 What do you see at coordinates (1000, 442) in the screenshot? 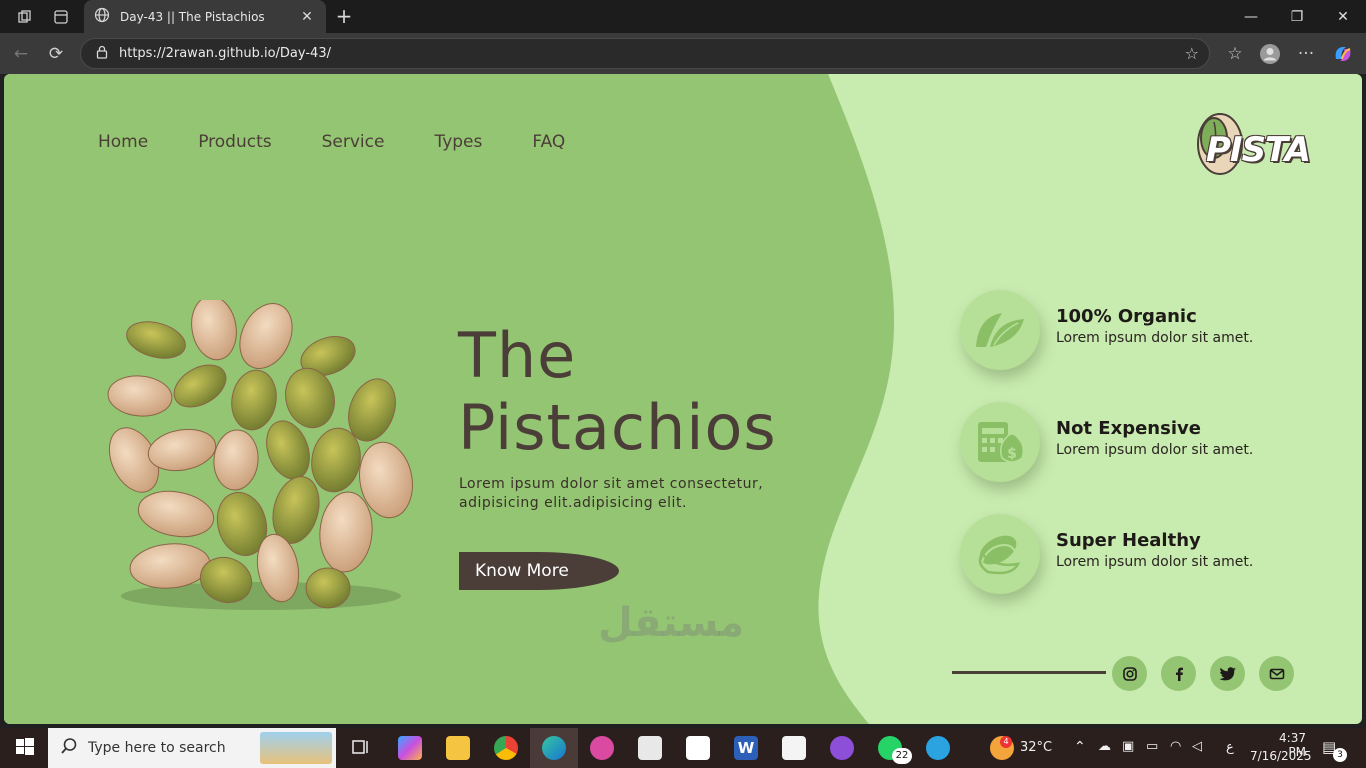
I see `money-icon: $` at bounding box center [1000, 442].